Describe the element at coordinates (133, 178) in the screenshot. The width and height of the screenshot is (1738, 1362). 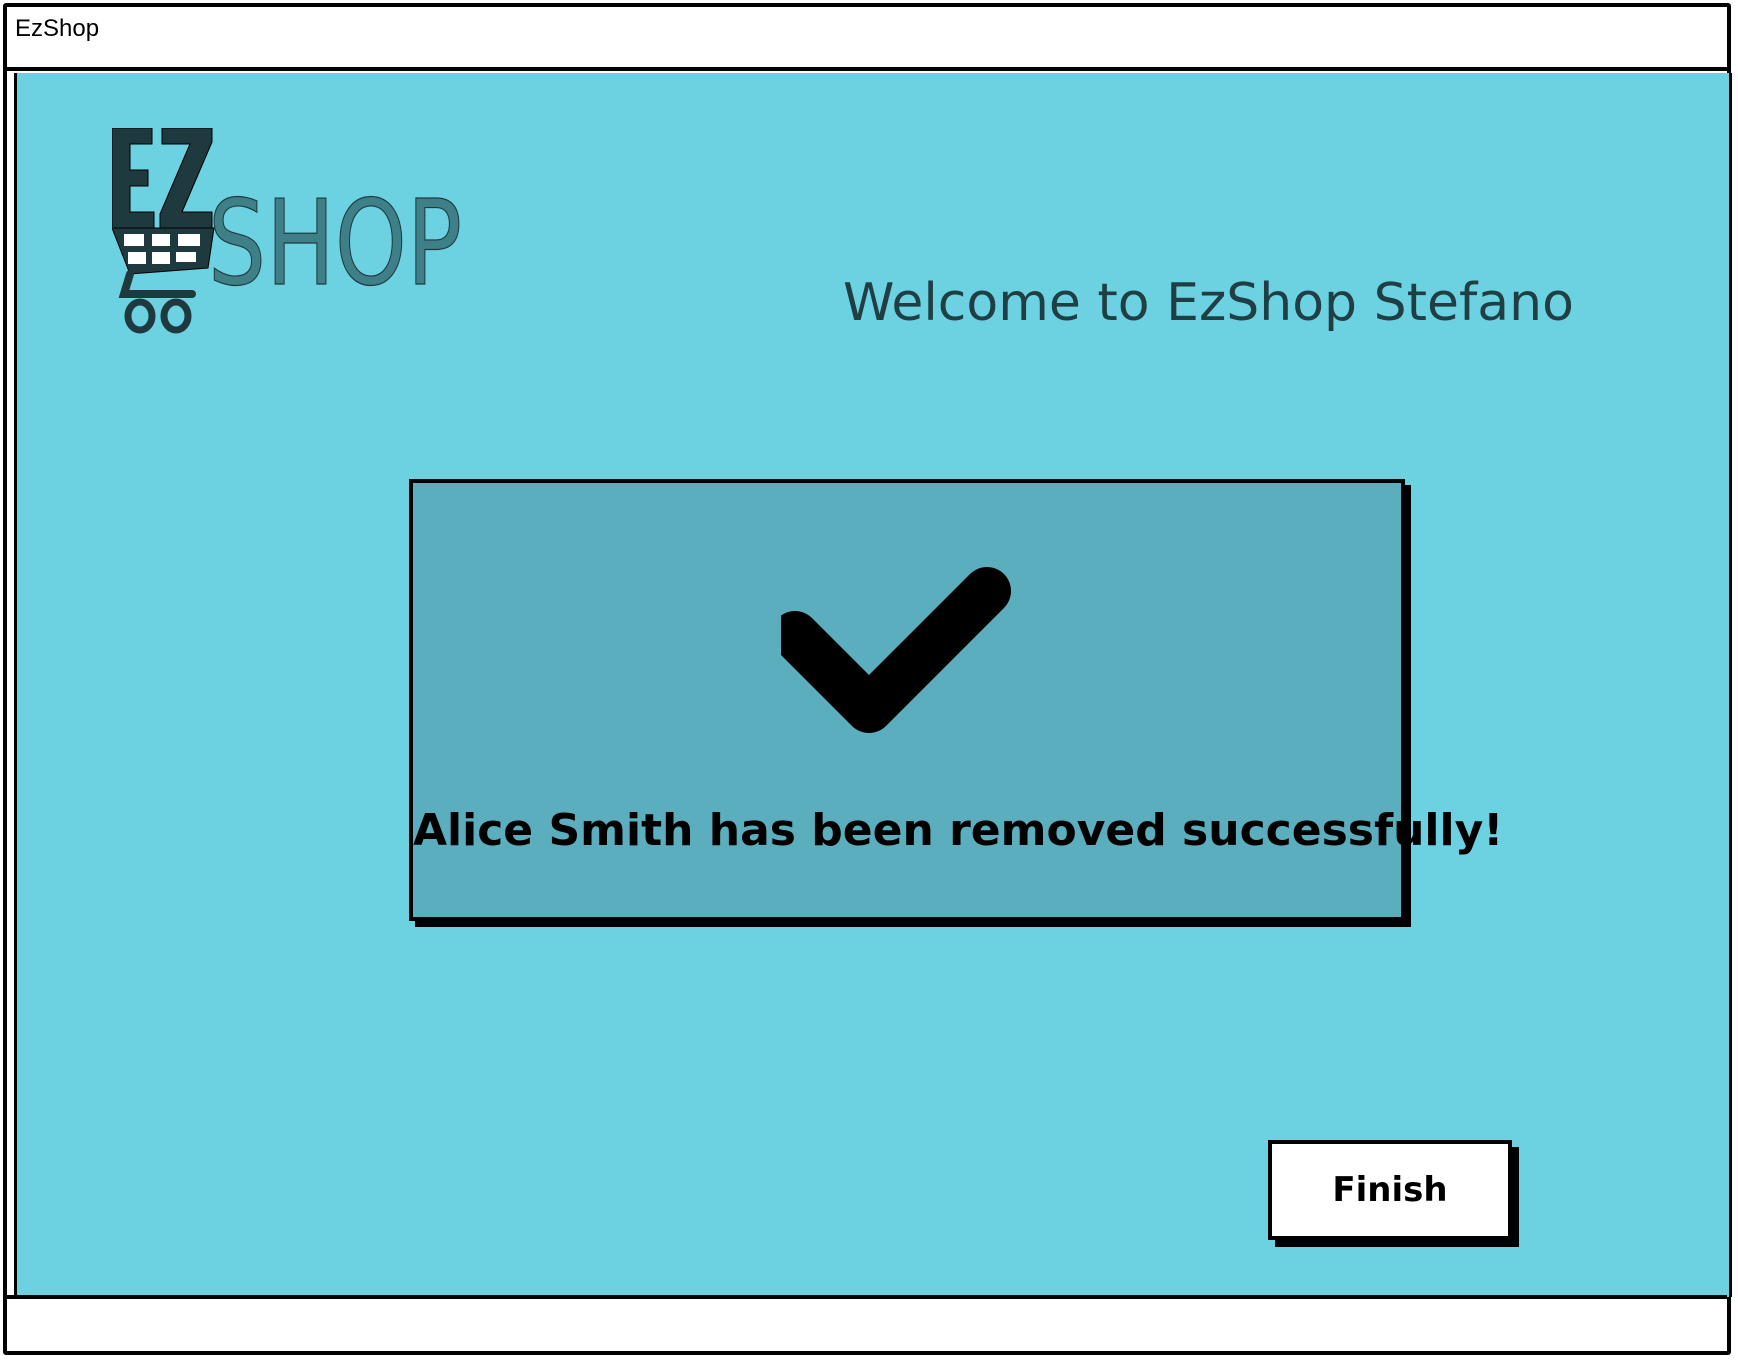
I see `logo-letter-e` at that location.